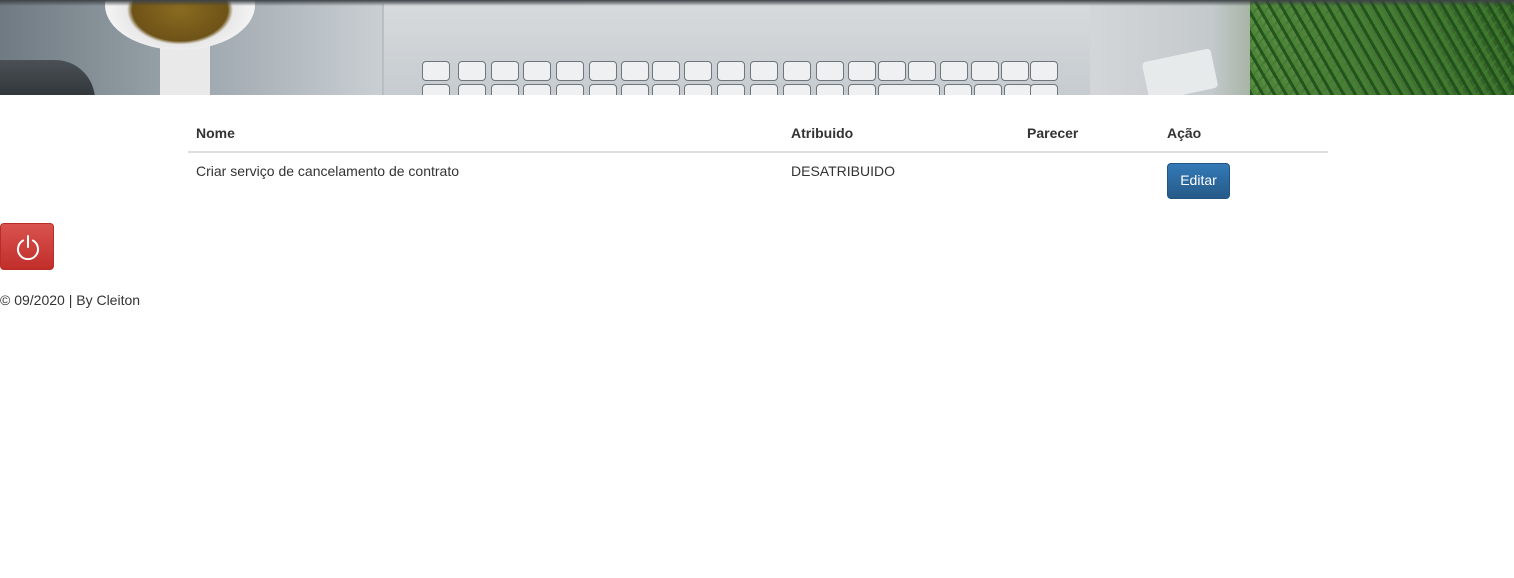 This screenshot has width=1514, height=578. What do you see at coordinates (736, 49) in the screenshot?
I see `banner-laptop-keyboard` at bounding box center [736, 49].